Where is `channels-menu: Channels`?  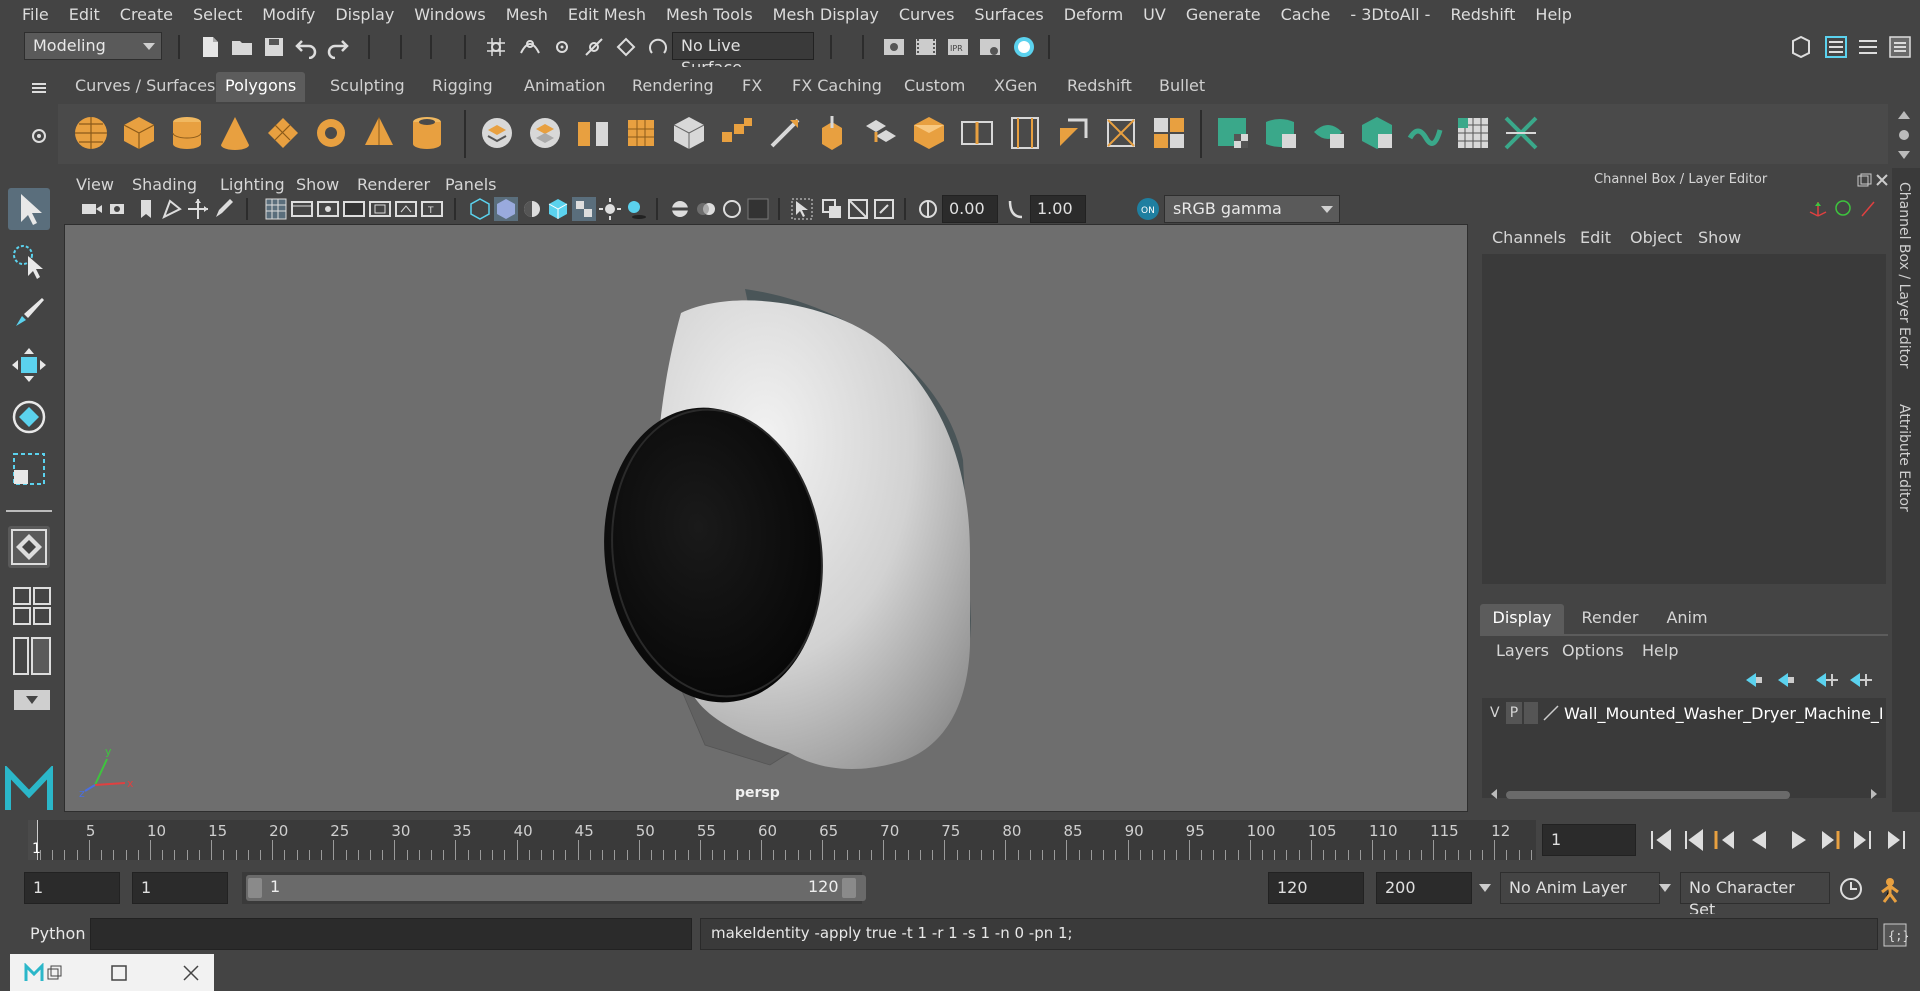 channels-menu: Channels is located at coordinates (1529, 237).